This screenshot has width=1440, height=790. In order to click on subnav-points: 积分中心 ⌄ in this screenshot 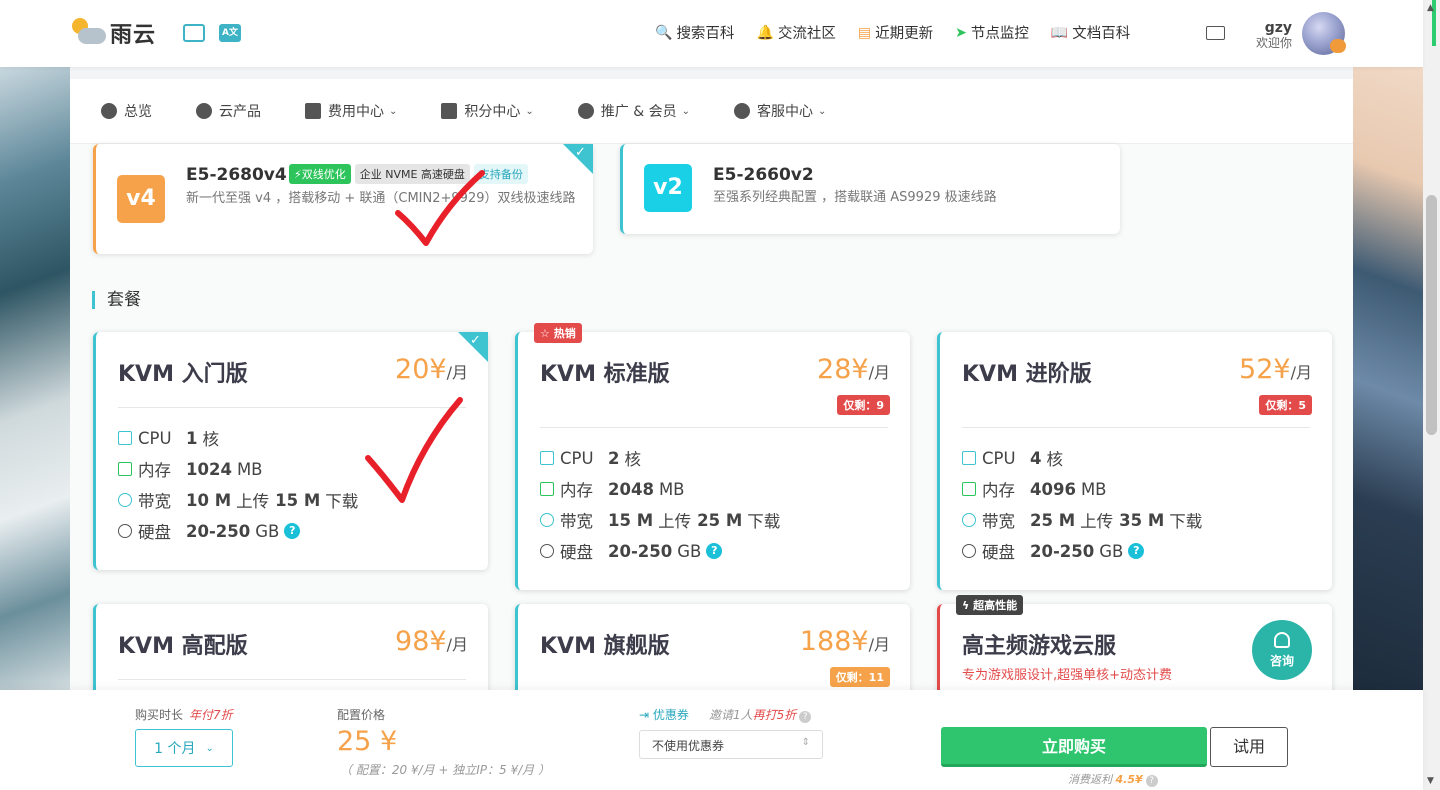, I will do `click(487, 111)`.